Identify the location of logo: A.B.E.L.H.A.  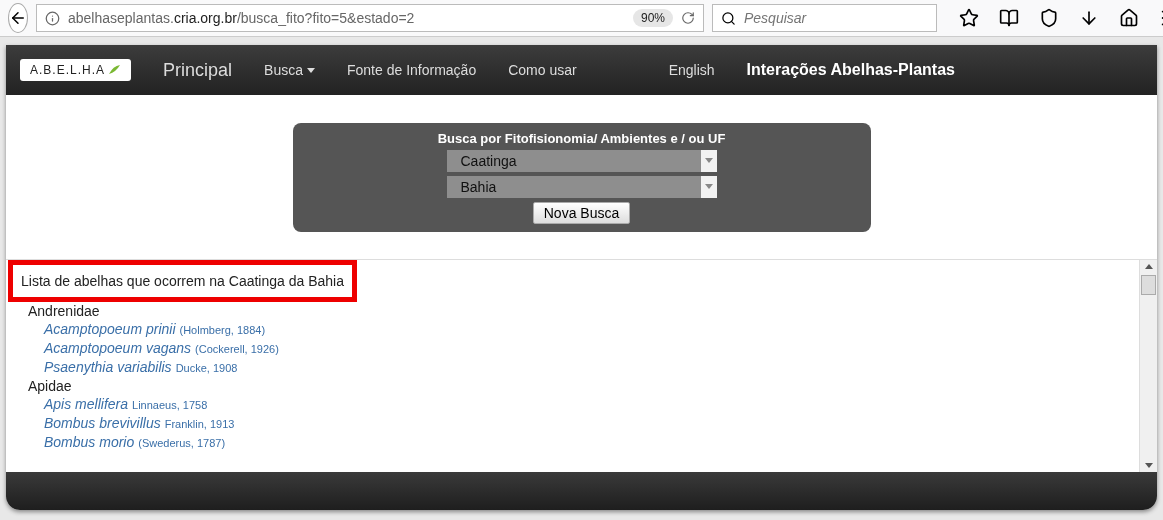
(76, 70).